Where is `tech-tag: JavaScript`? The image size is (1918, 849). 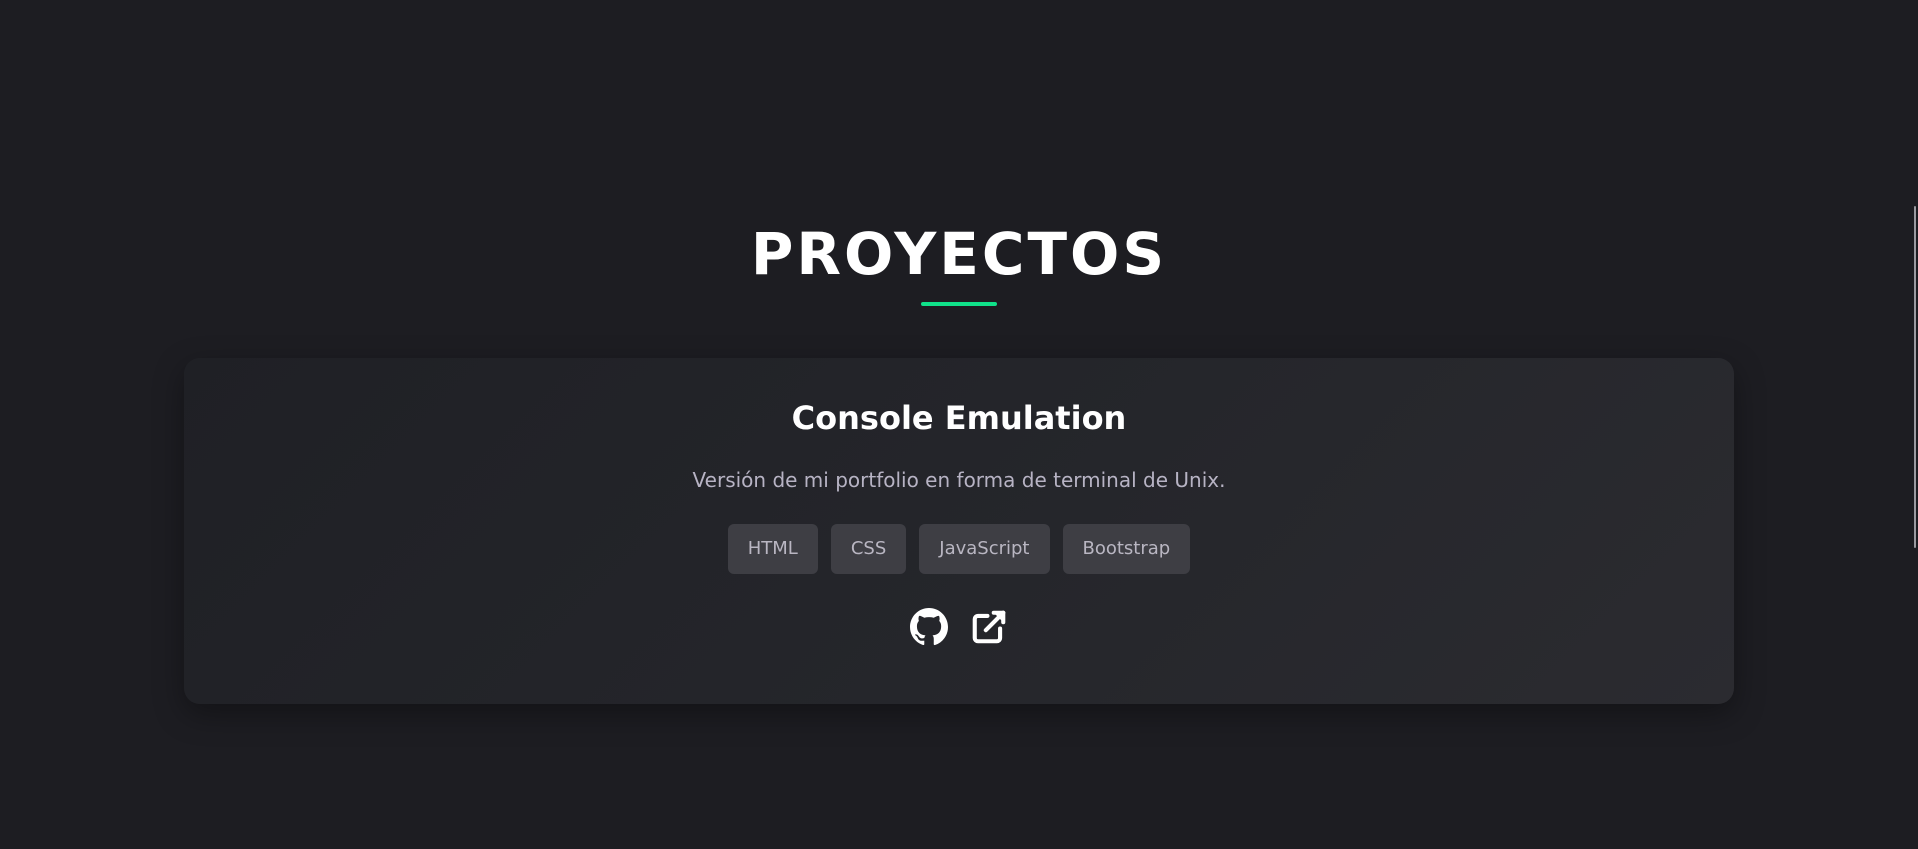 tech-tag: JavaScript is located at coordinates (984, 549).